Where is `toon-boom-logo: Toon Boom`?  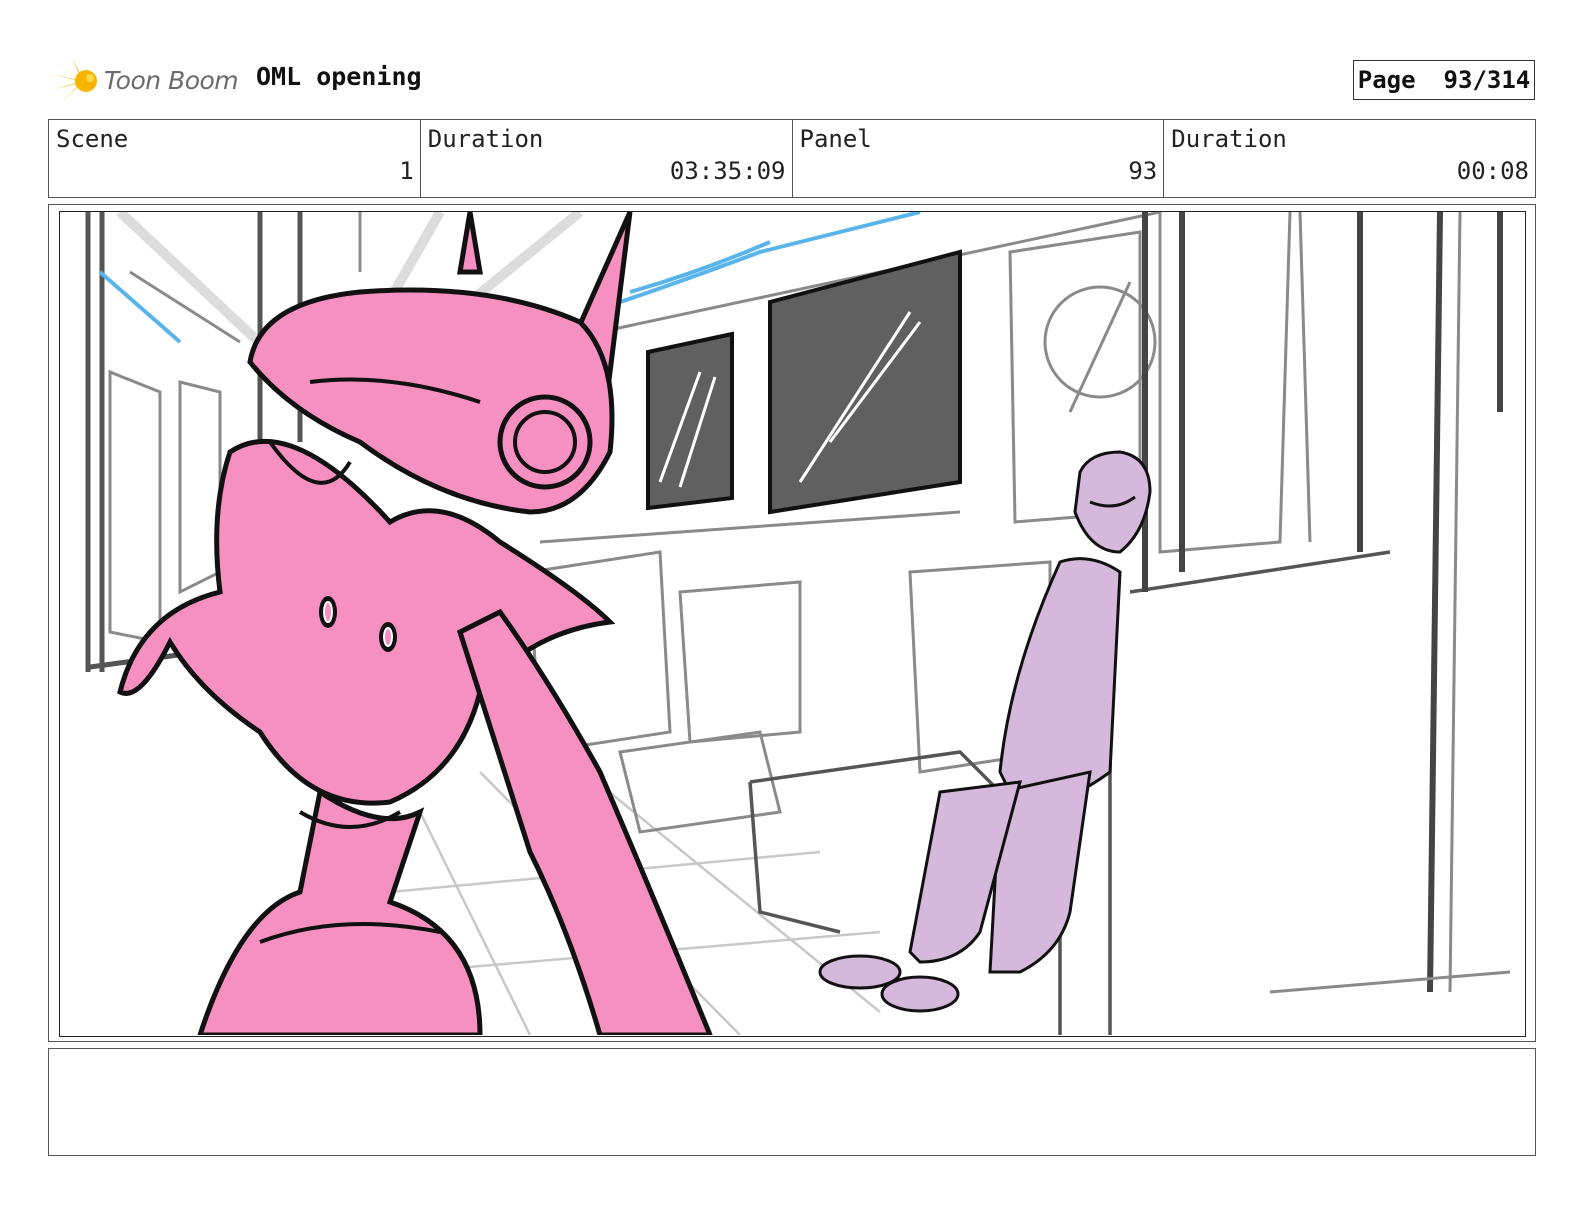 toon-boom-logo: Toon Boom is located at coordinates (145, 81).